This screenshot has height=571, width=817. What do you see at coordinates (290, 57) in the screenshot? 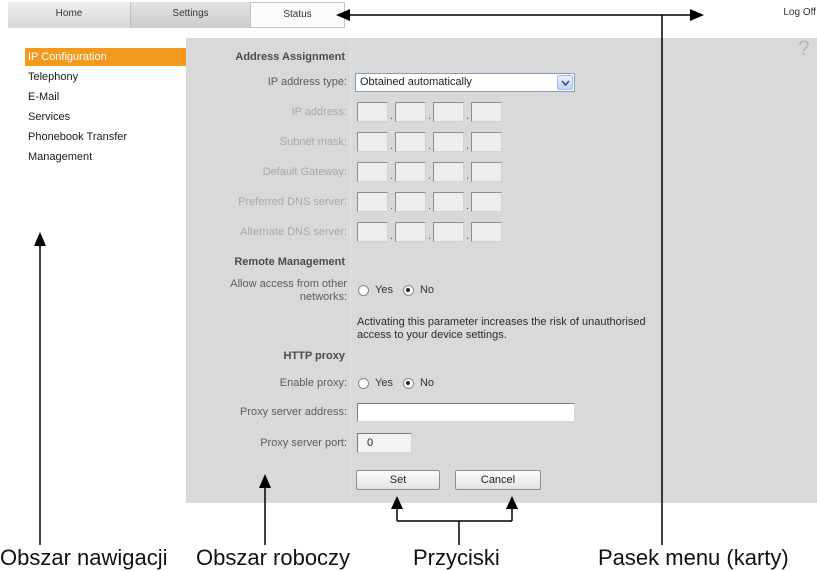
I see `section-heading-address-assignment: Address Assignment` at bounding box center [290, 57].